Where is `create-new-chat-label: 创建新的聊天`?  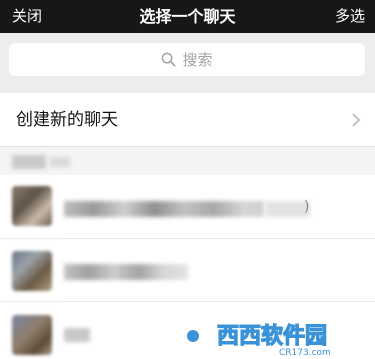
create-new-chat-label: 创建新的聊天 is located at coordinates (67, 120).